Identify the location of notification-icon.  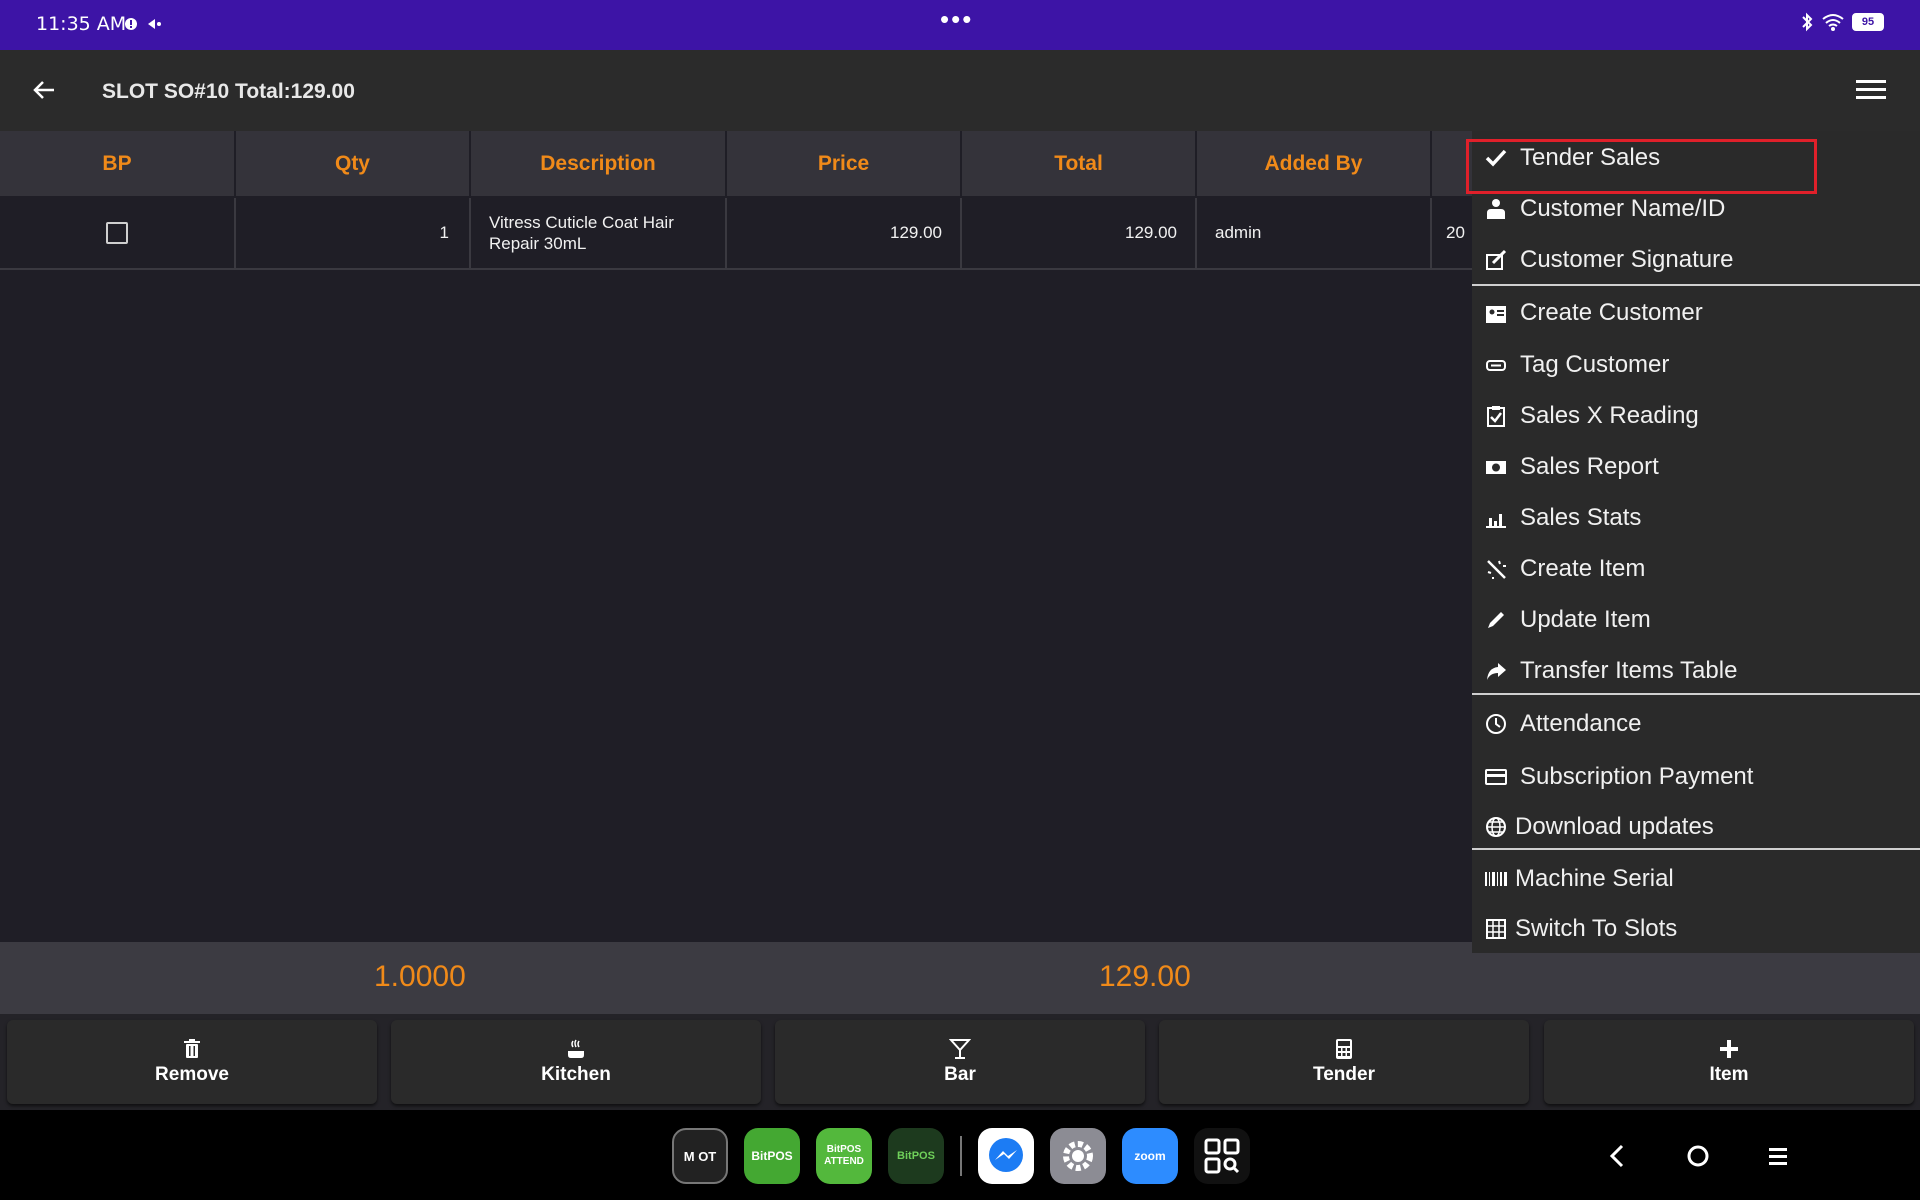
(154, 24).